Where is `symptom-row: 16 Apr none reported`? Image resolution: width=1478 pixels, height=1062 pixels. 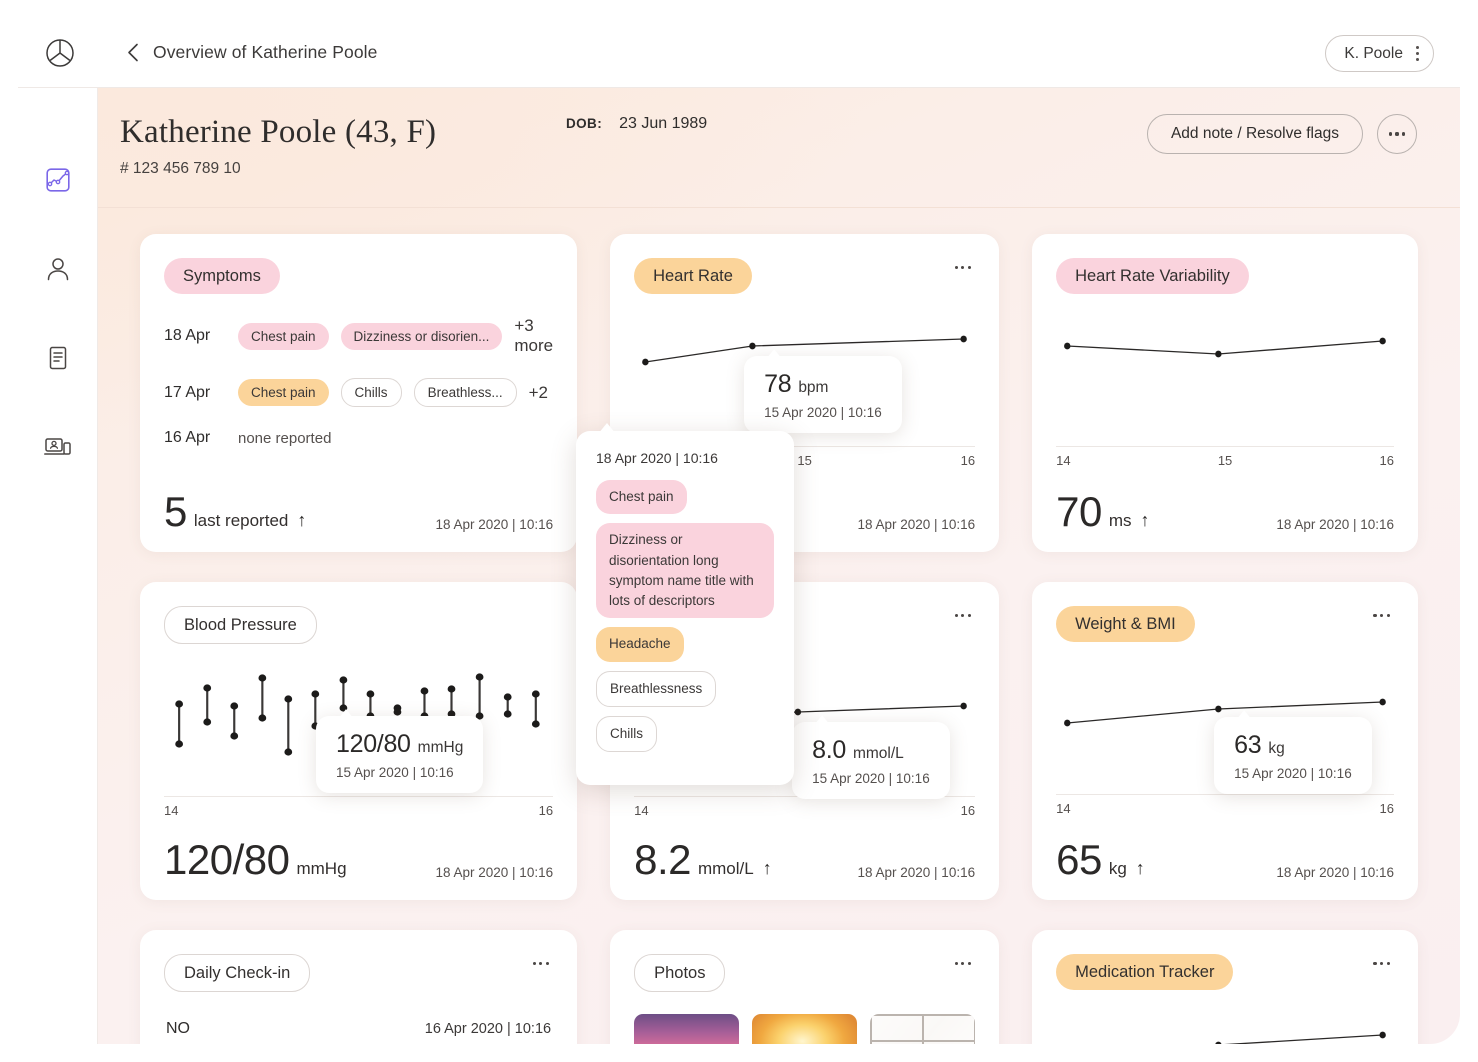
symptom-row: 16 Apr none reported is located at coordinates (358, 438).